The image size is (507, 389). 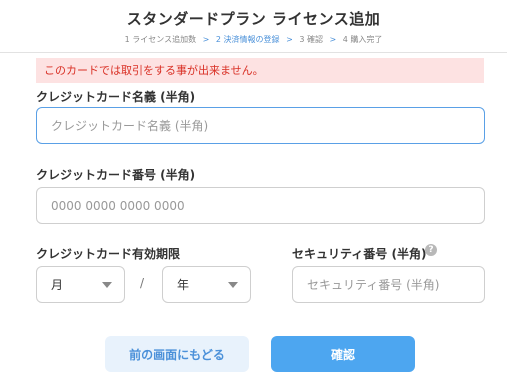 What do you see at coordinates (253, 52) in the screenshot?
I see `header-divider` at bounding box center [253, 52].